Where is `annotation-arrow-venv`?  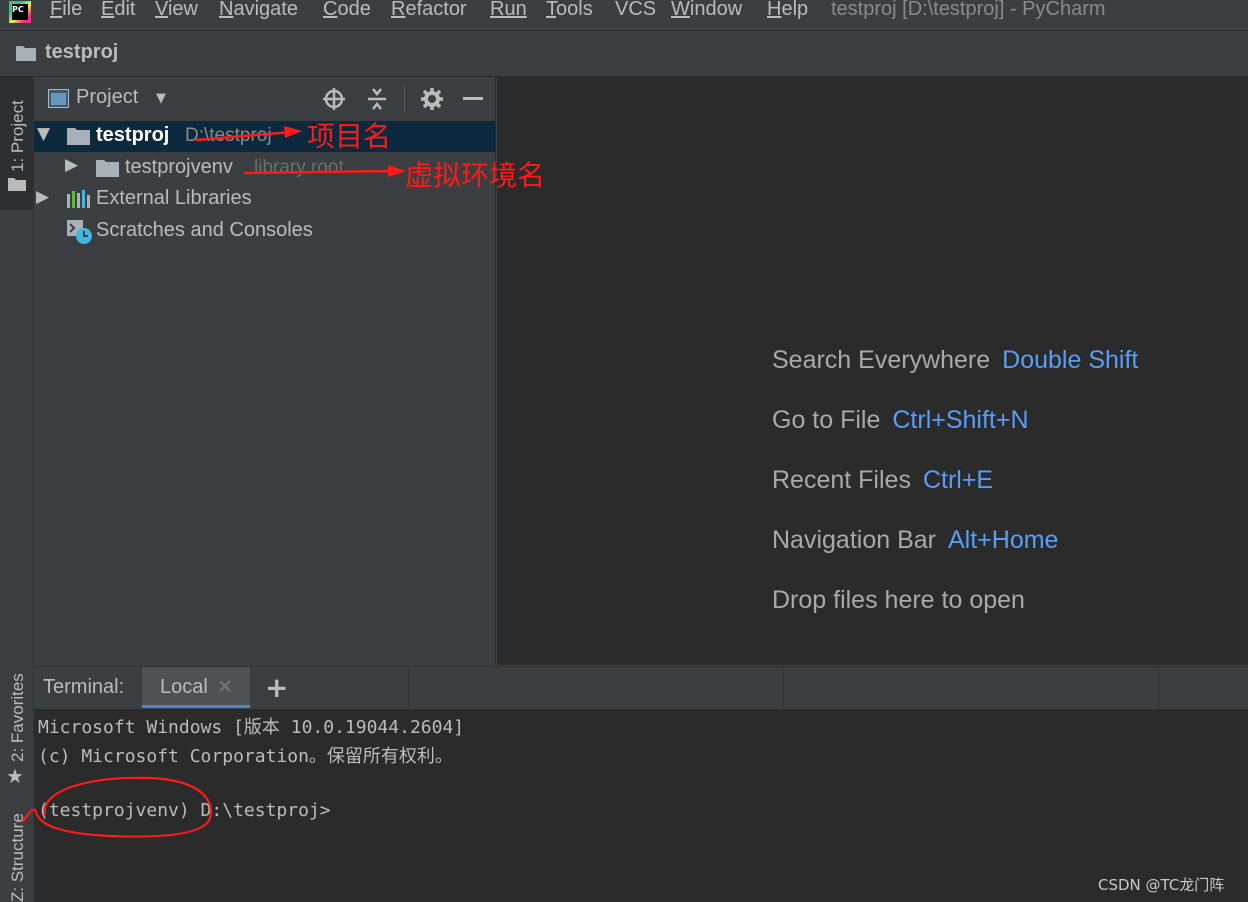 annotation-arrow-venv is located at coordinates (320, 172).